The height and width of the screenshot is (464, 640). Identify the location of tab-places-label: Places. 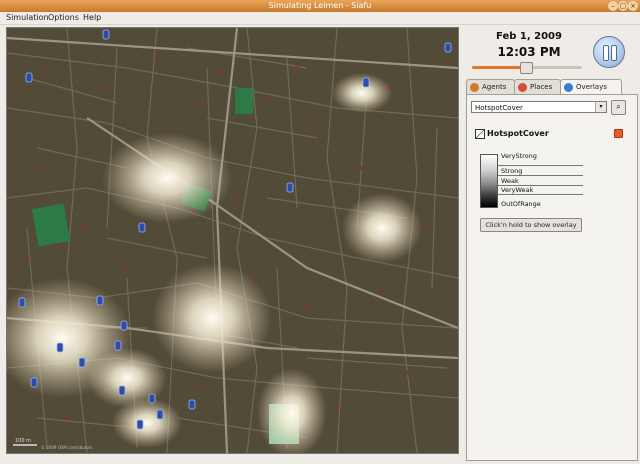
(541, 87).